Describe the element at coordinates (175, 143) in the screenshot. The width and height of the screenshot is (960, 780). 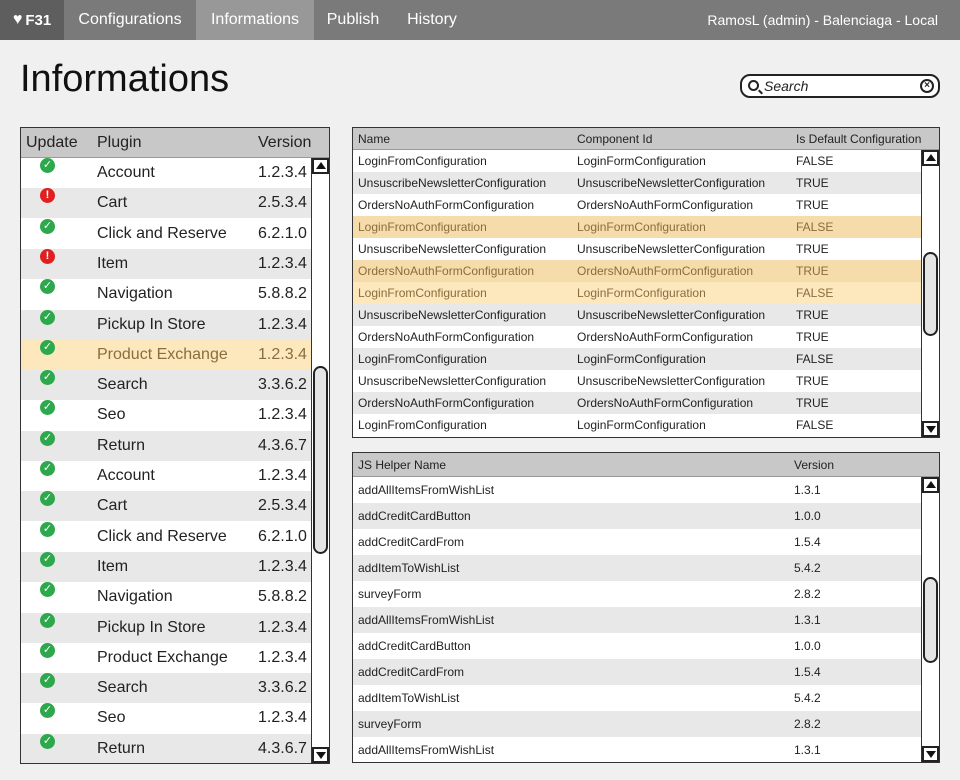
I see `plugins-table-header: Update Plugin Version` at that location.